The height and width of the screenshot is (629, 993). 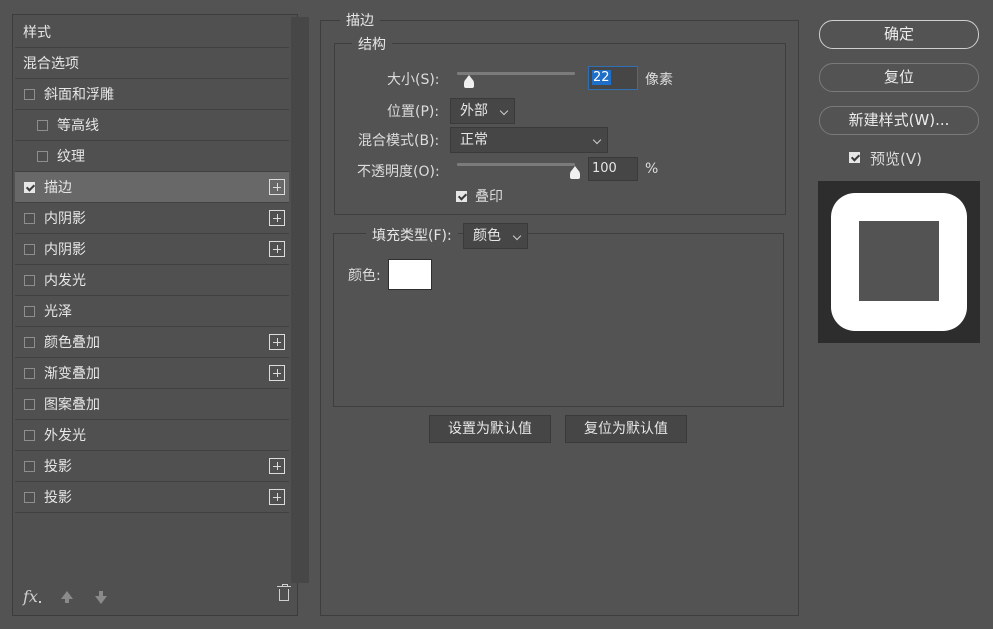 I want to click on style-row-label: 内发光, so click(x=65, y=281).